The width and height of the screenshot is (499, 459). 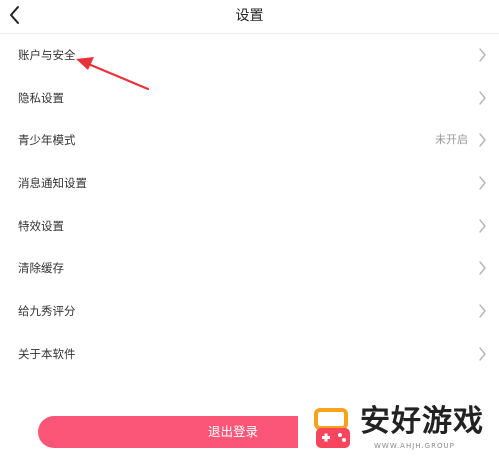 I want to click on logout-button: 退出登录, so click(x=178, y=432).